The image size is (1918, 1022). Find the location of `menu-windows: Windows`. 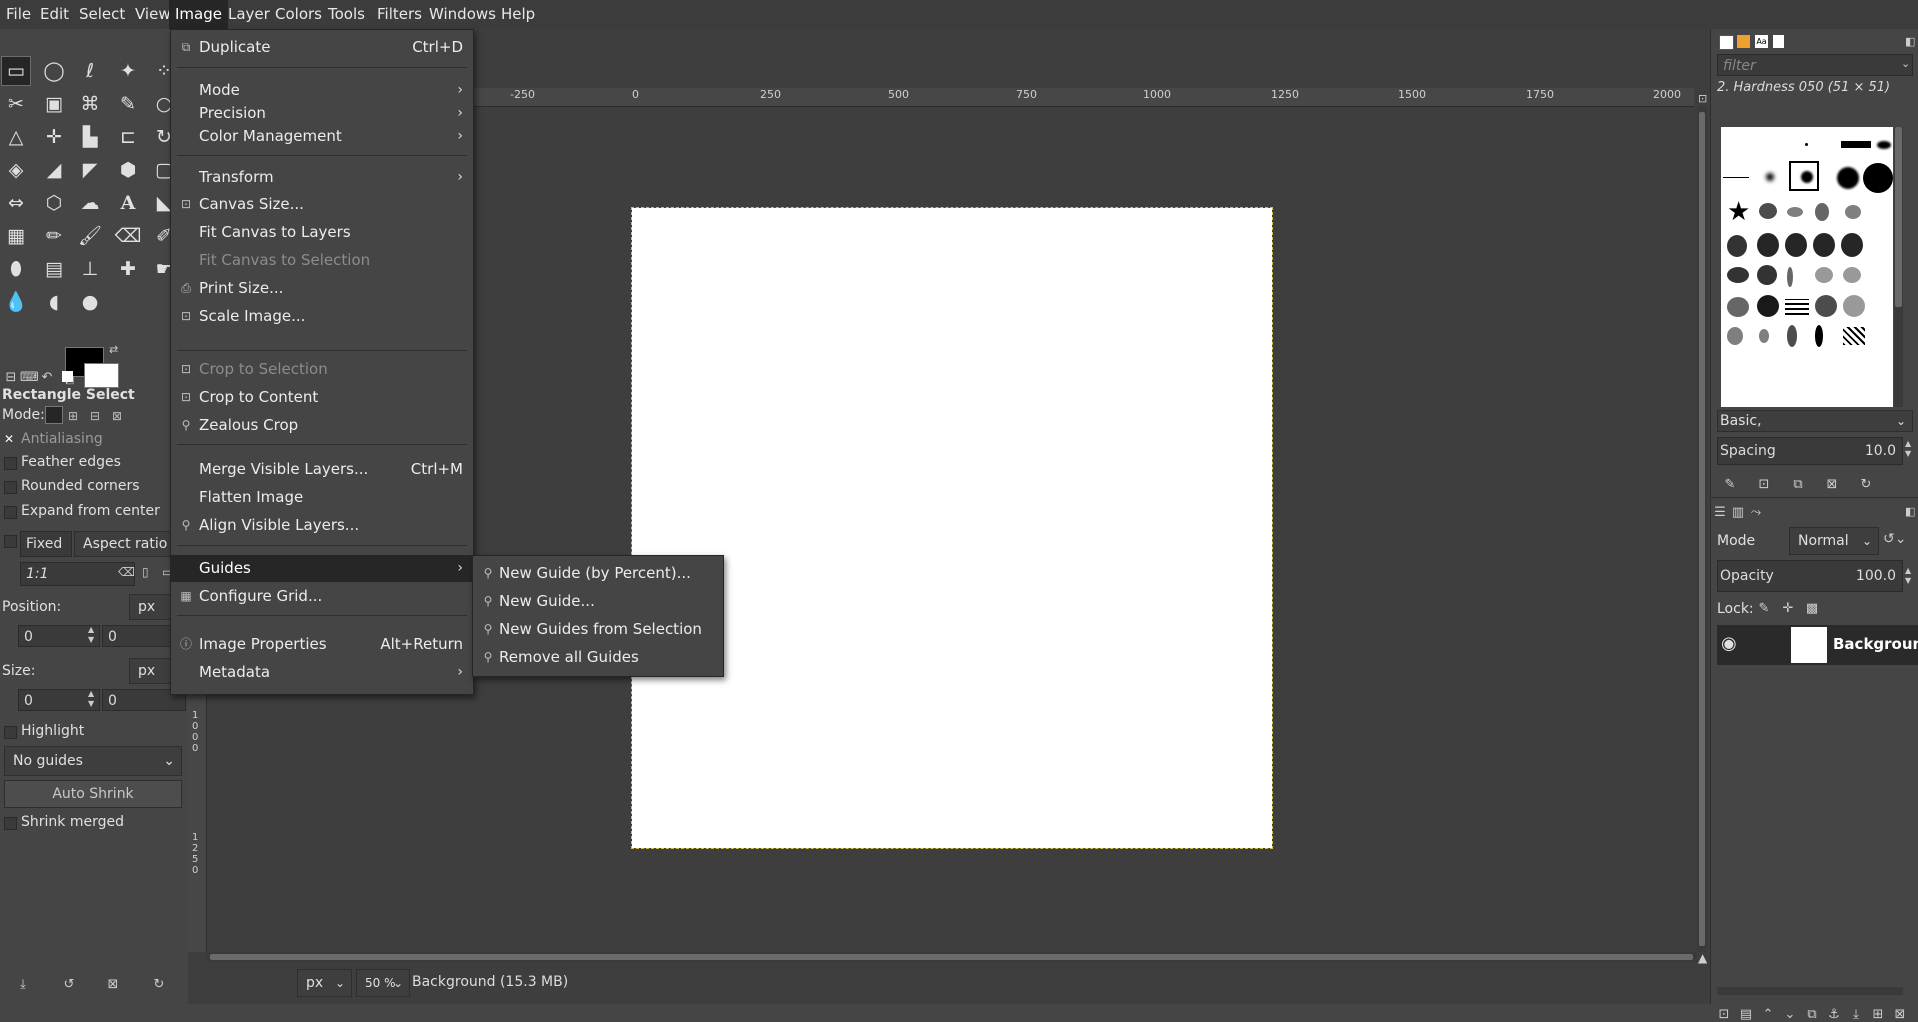

menu-windows: Windows is located at coordinates (462, 14).